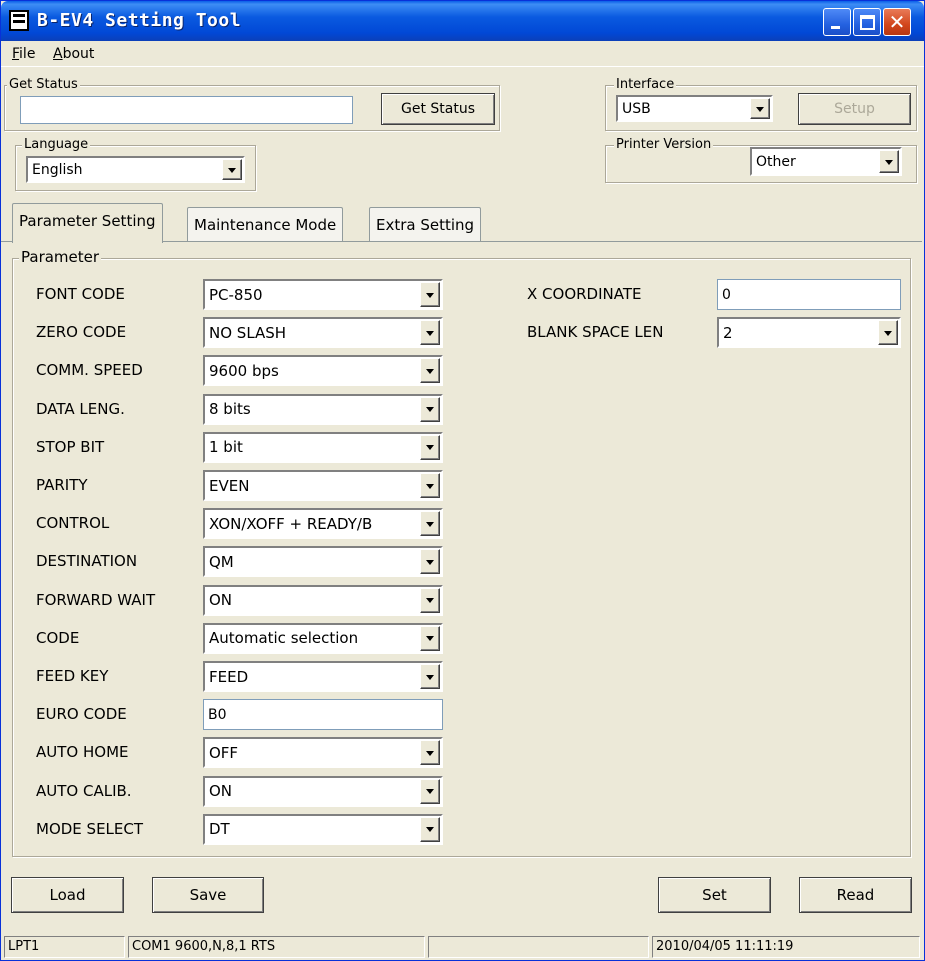 This screenshot has width=925, height=961. What do you see at coordinates (229, 676) in the screenshot?
I see `feed-key-value: FEED` at bounding box center [229, 676].